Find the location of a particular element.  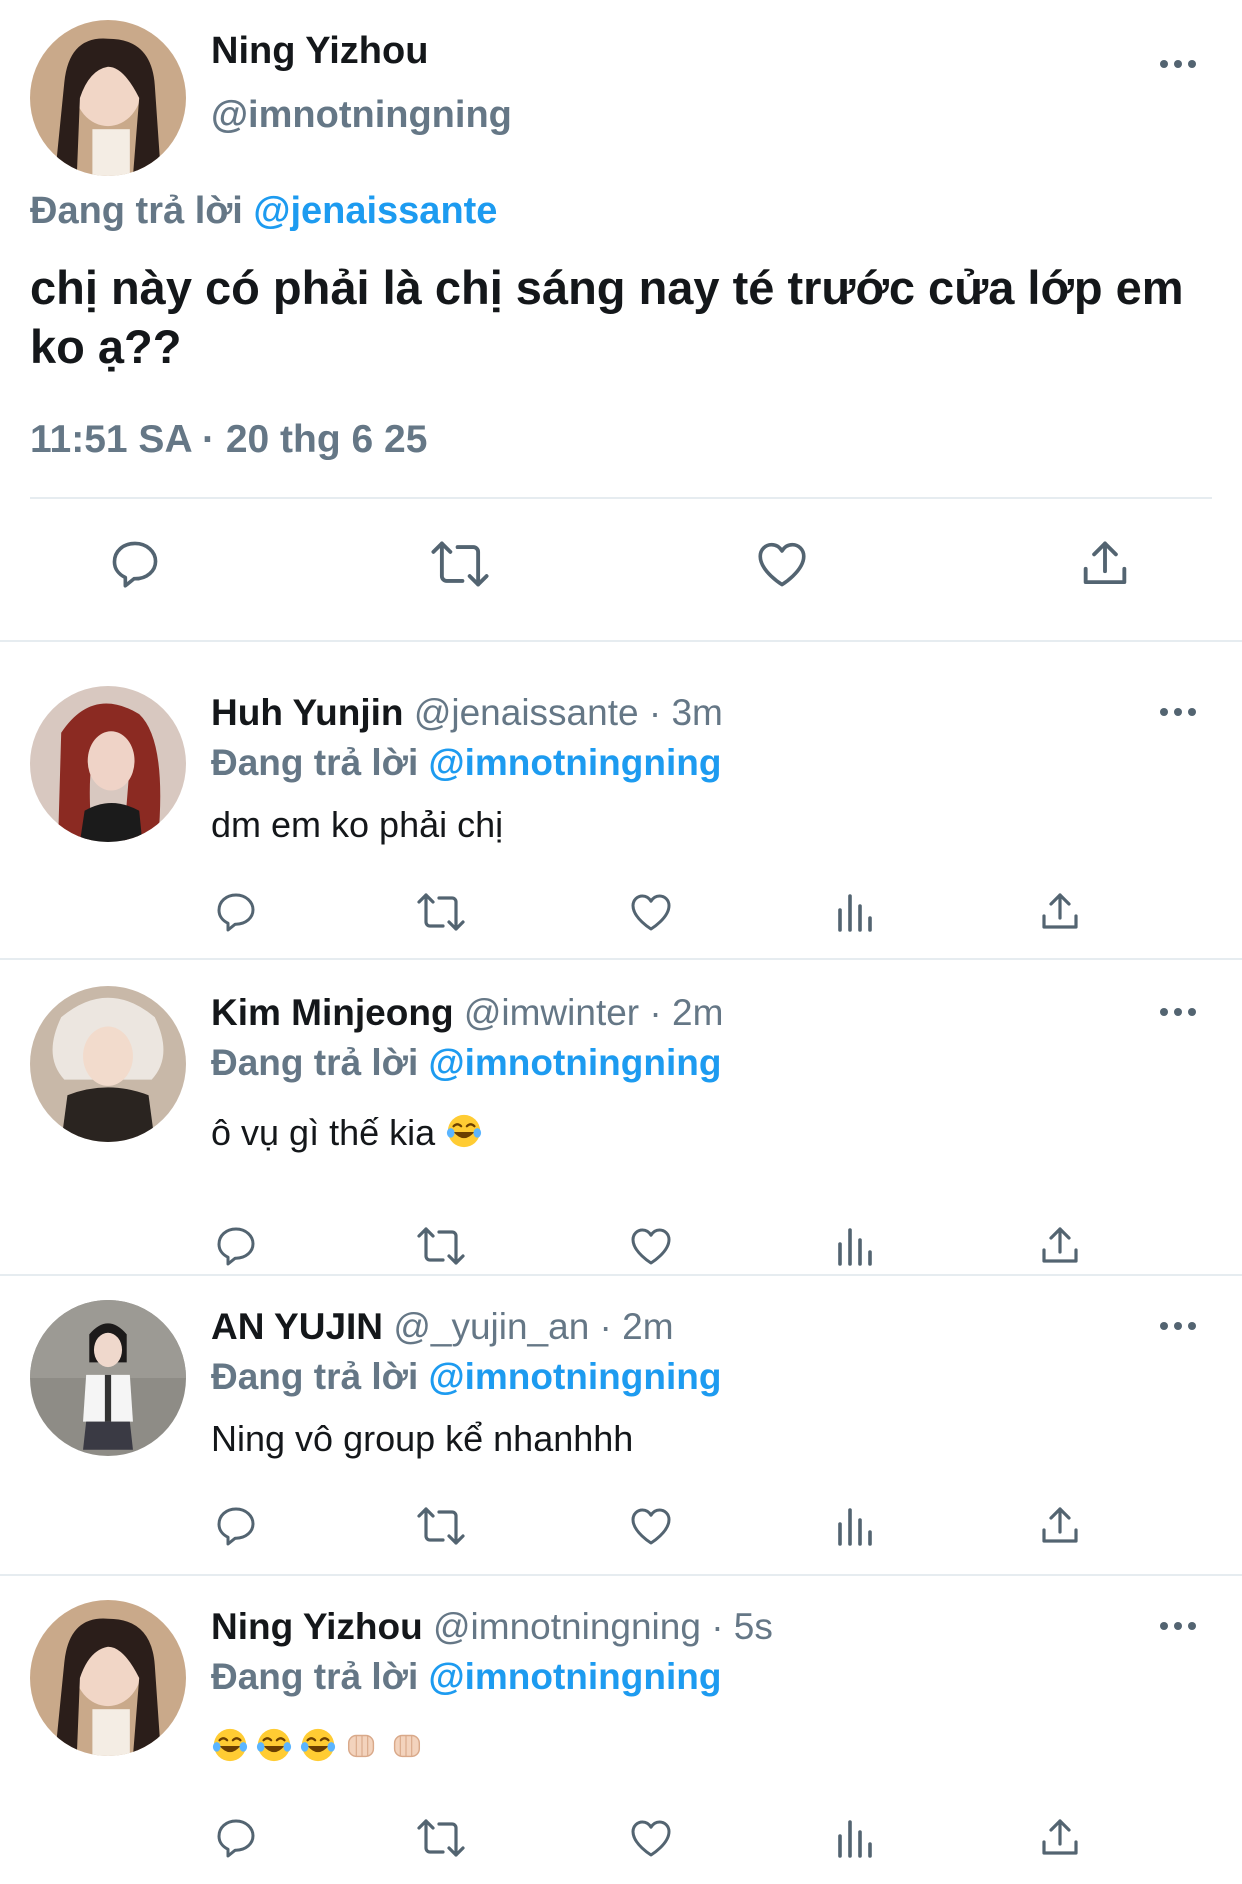

reply-header: Ning Yizhou @imnotningning · 5s is located at coordinates (492, 1627).